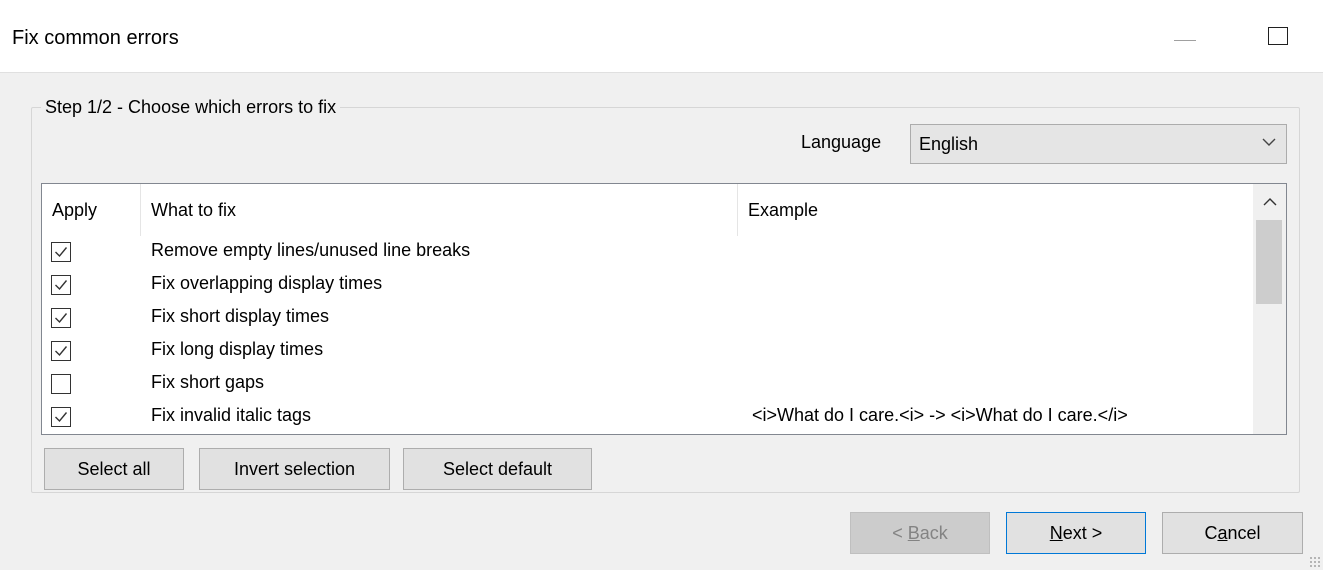  What do you see at coordinates (661, 36) in the screenshot?
I see `title-bar: Fix common errors` at bounding box center [661, 36].